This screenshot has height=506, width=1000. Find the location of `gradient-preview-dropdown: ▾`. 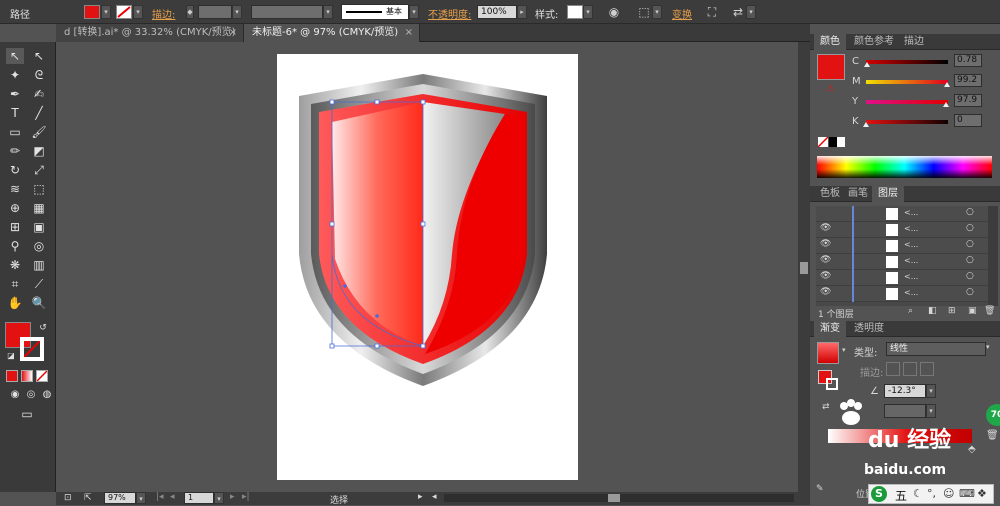

gradient-preview-dropdown: ▾ is located at coordinates (844, 350).